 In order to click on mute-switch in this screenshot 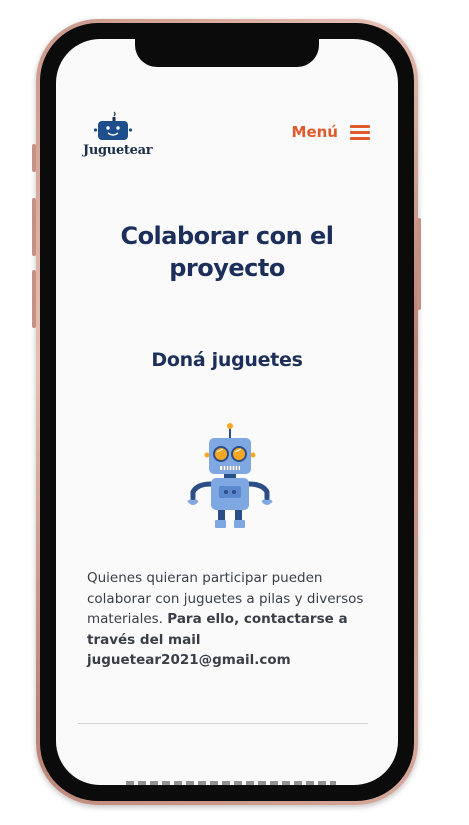, I will do `click(34, 158)`.